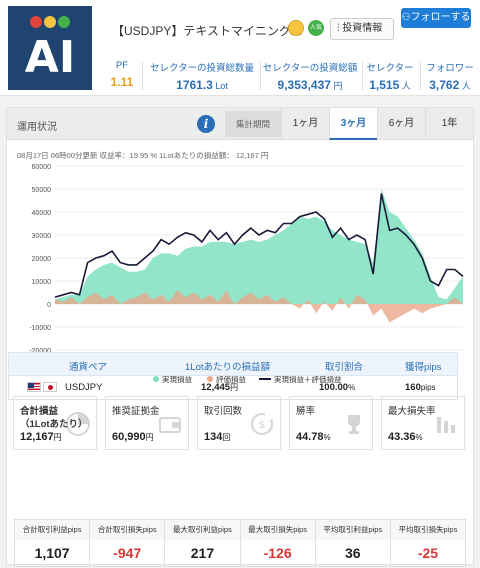 This screenshot has width=480, height=568. What do you see at coordinates (40, 328) in the screenshot?
I see `y-tick-label: -10000` at bounding box center [40, 328].